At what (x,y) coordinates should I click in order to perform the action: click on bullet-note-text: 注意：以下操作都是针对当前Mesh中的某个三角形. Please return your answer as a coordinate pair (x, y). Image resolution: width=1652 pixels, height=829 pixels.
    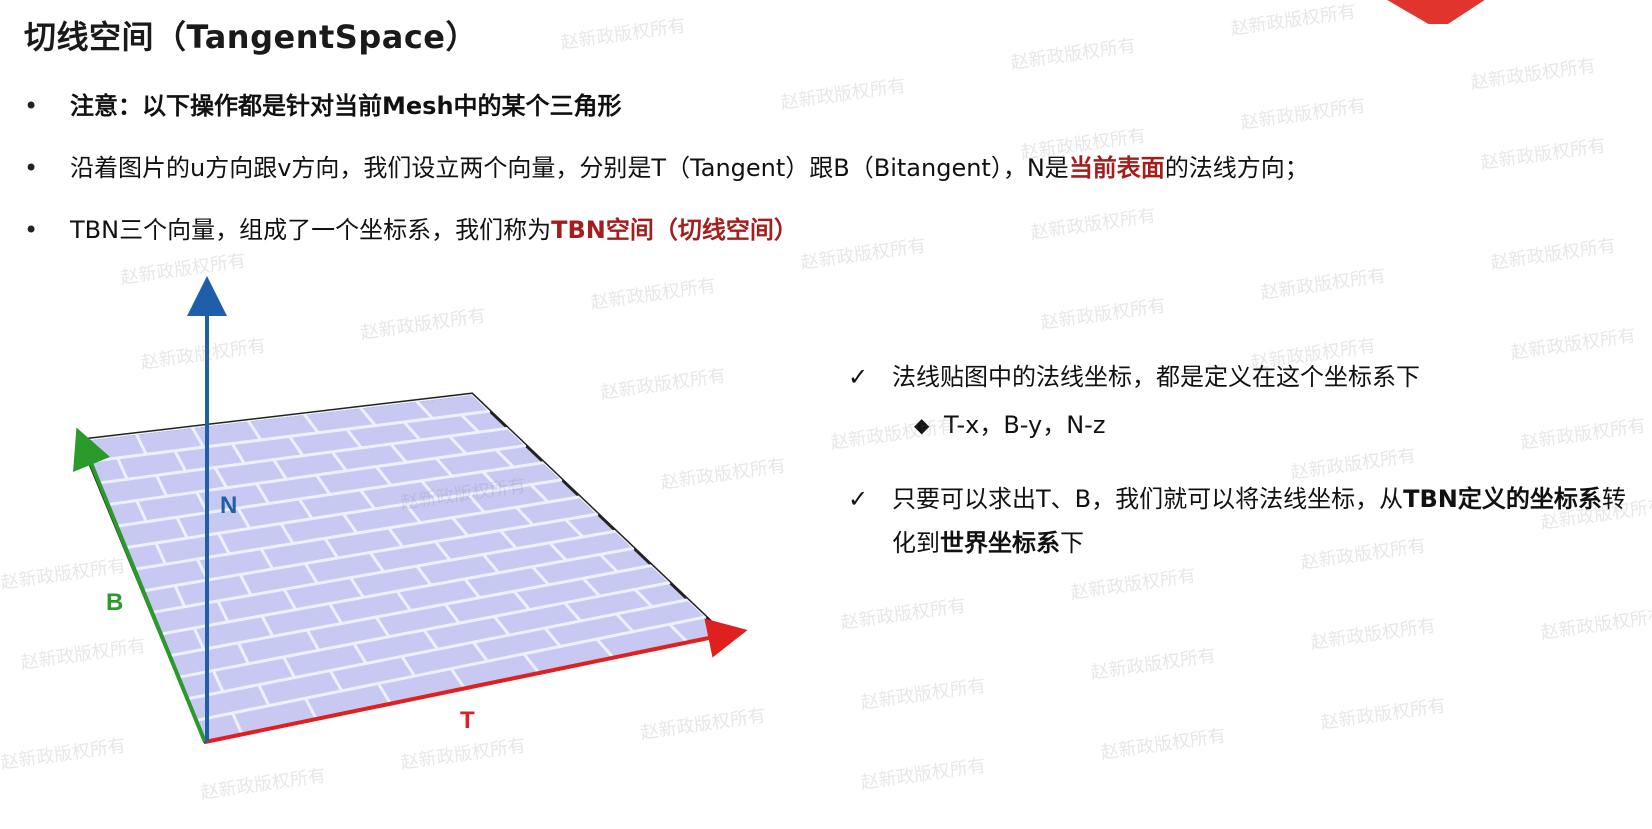
    Looking at the image, I should click on (346, 106).